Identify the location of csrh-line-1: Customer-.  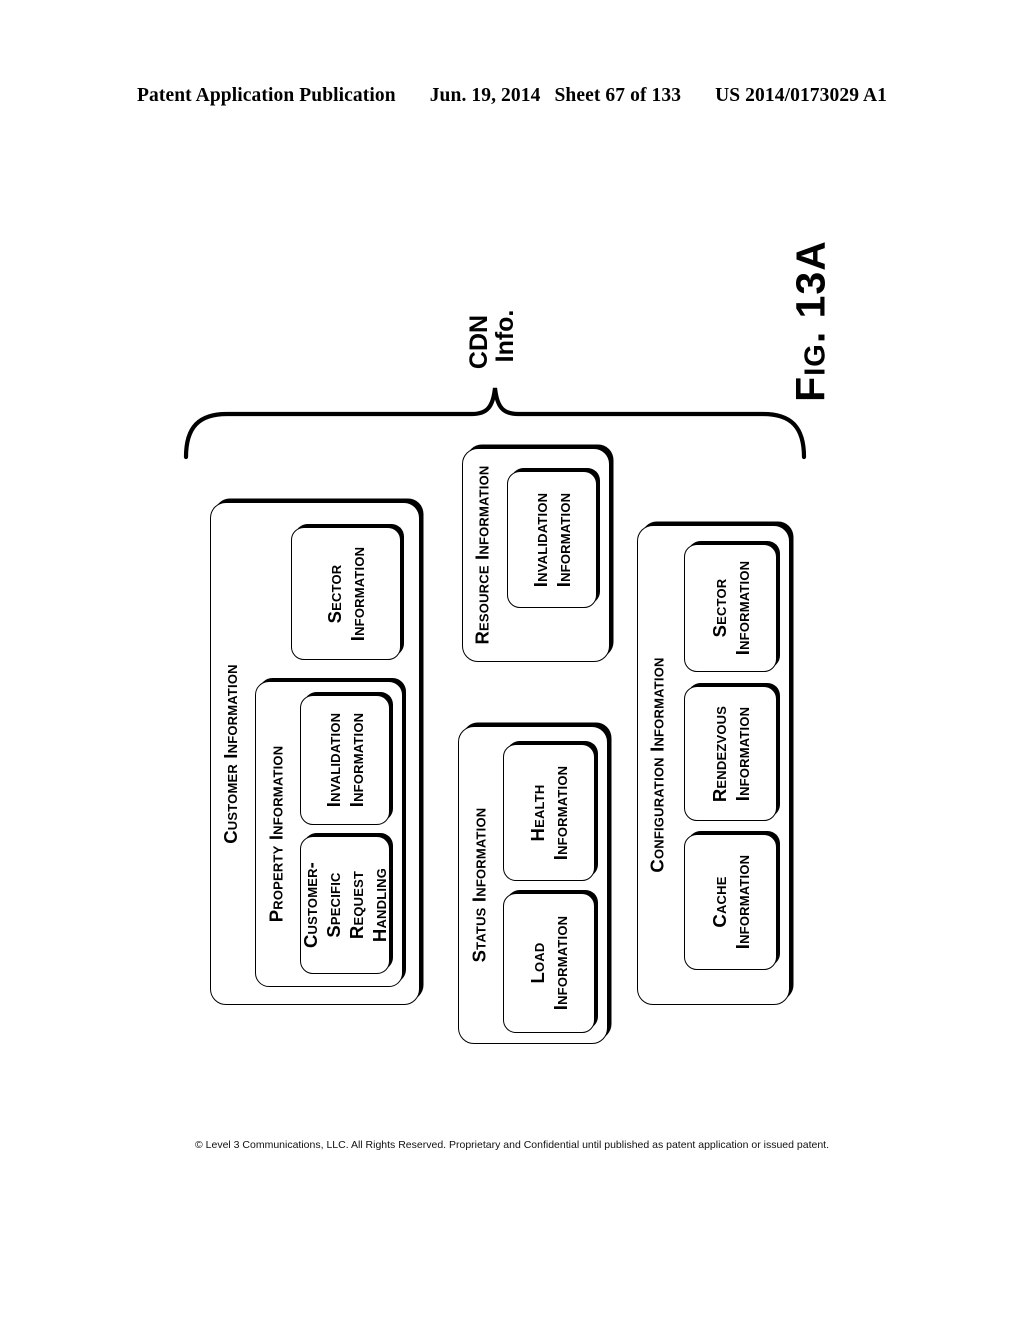
(310, 905).